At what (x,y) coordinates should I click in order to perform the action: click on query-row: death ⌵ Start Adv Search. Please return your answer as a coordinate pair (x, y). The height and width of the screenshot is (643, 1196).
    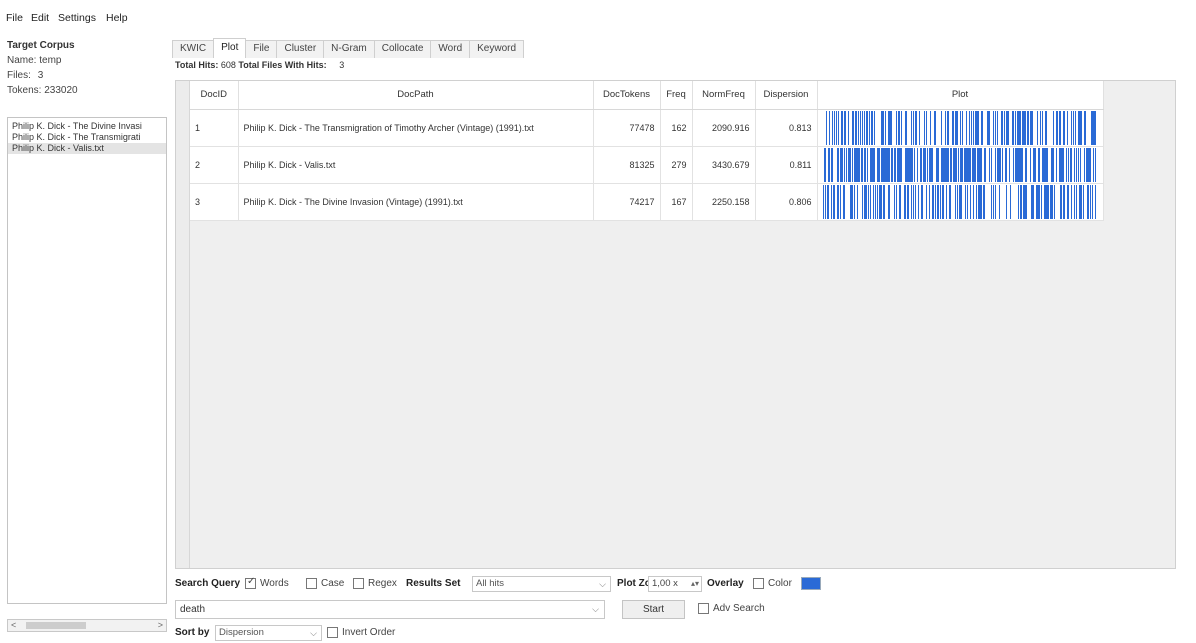
    Looking at the image, I should click on (675, 609).